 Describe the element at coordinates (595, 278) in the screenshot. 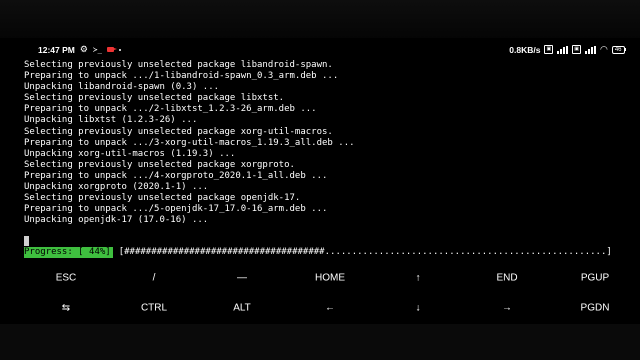

I see `key-pgup: PGUP` at that location.